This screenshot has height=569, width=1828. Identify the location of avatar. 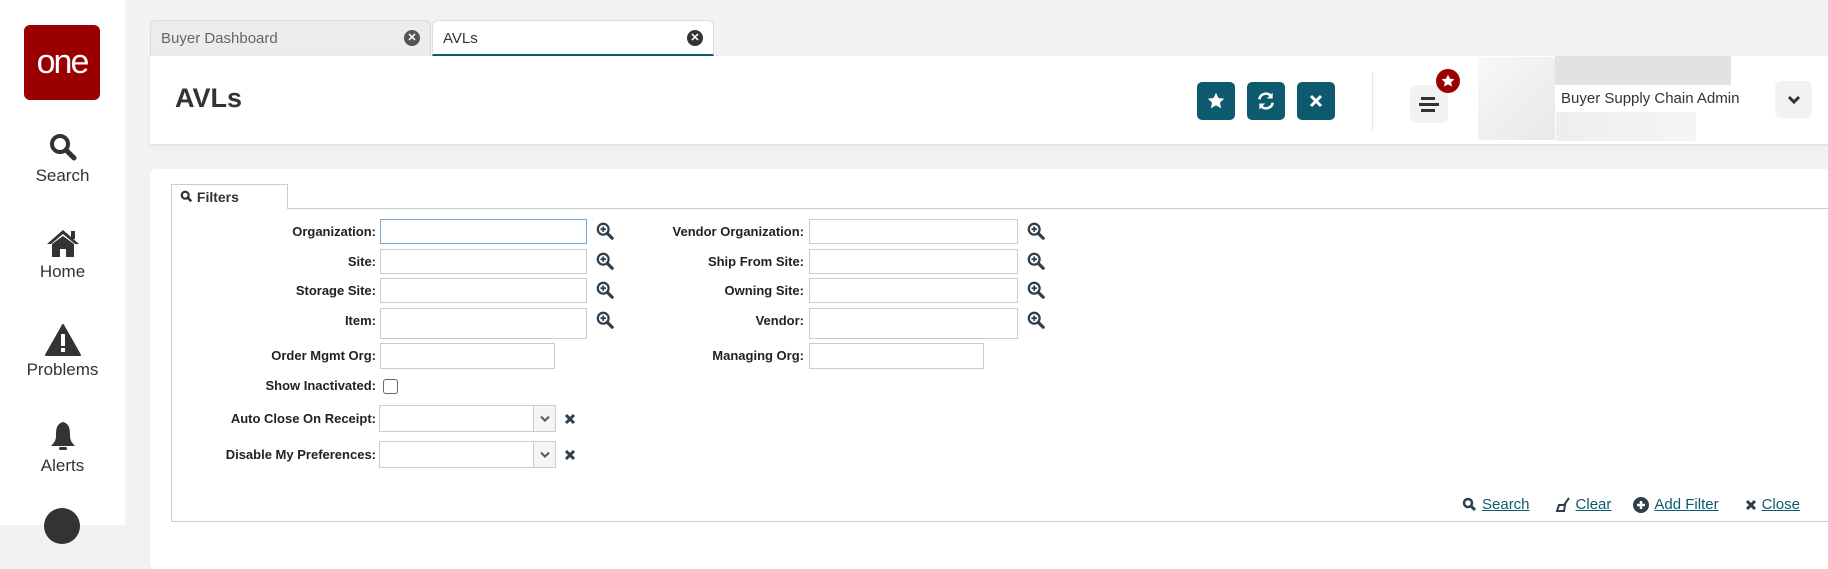
(1516, 98).